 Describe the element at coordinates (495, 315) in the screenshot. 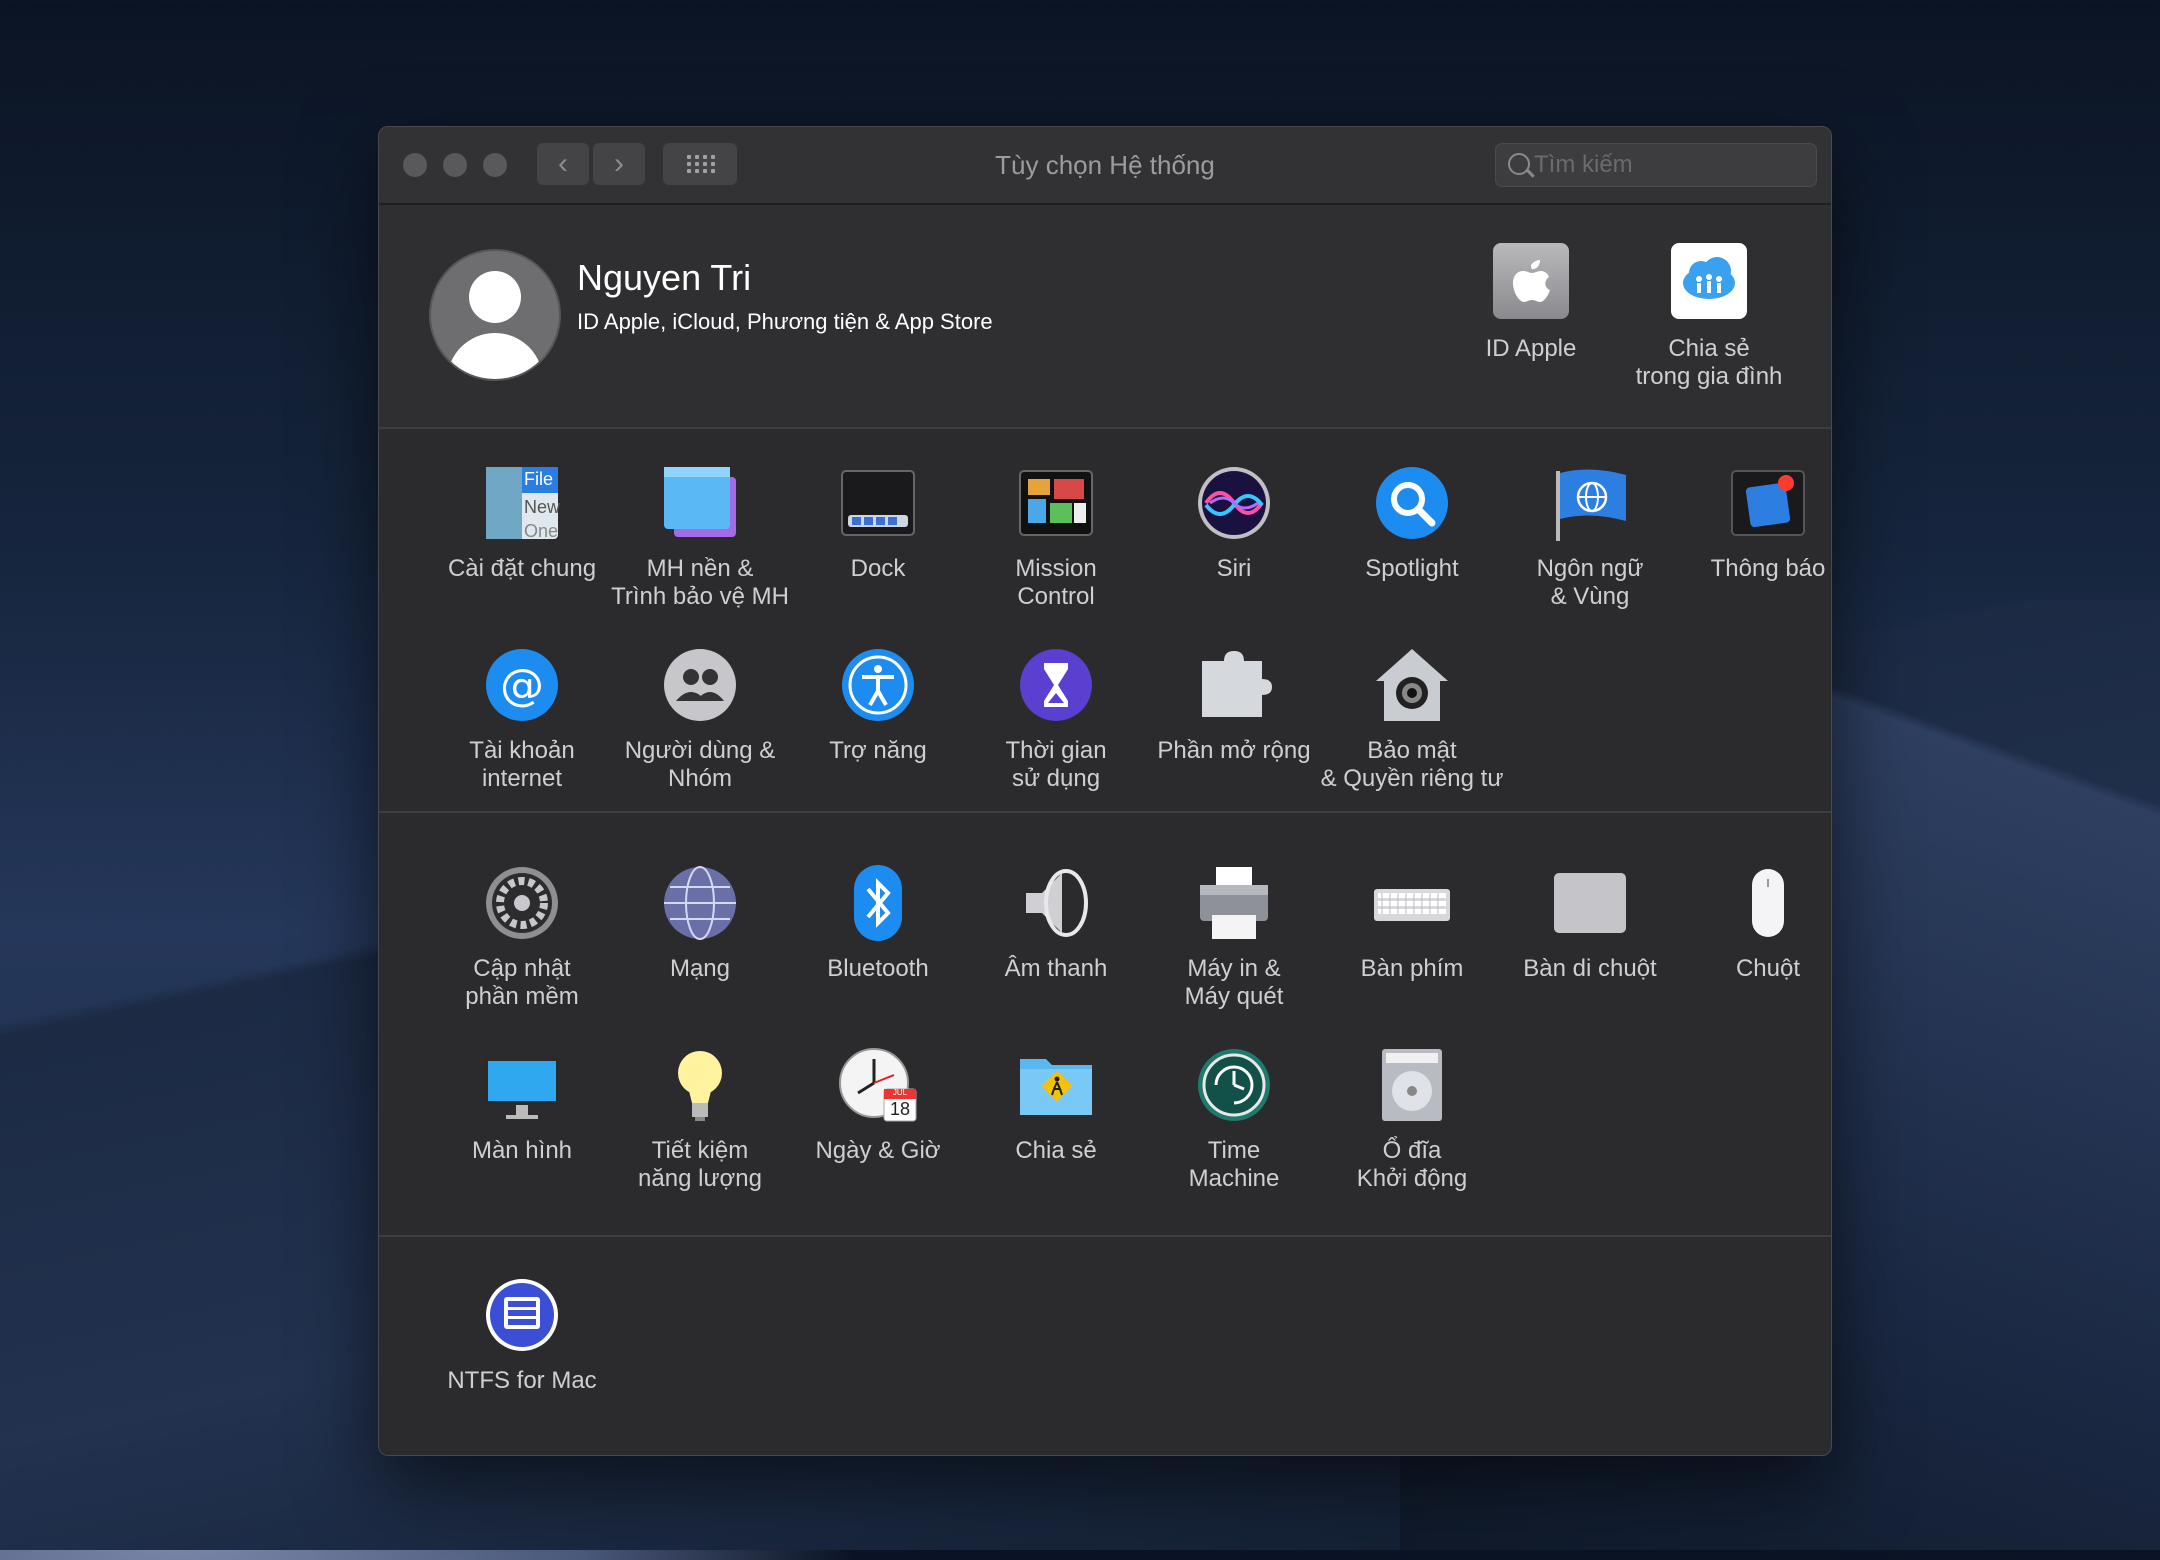

I see `avatar` at that location.